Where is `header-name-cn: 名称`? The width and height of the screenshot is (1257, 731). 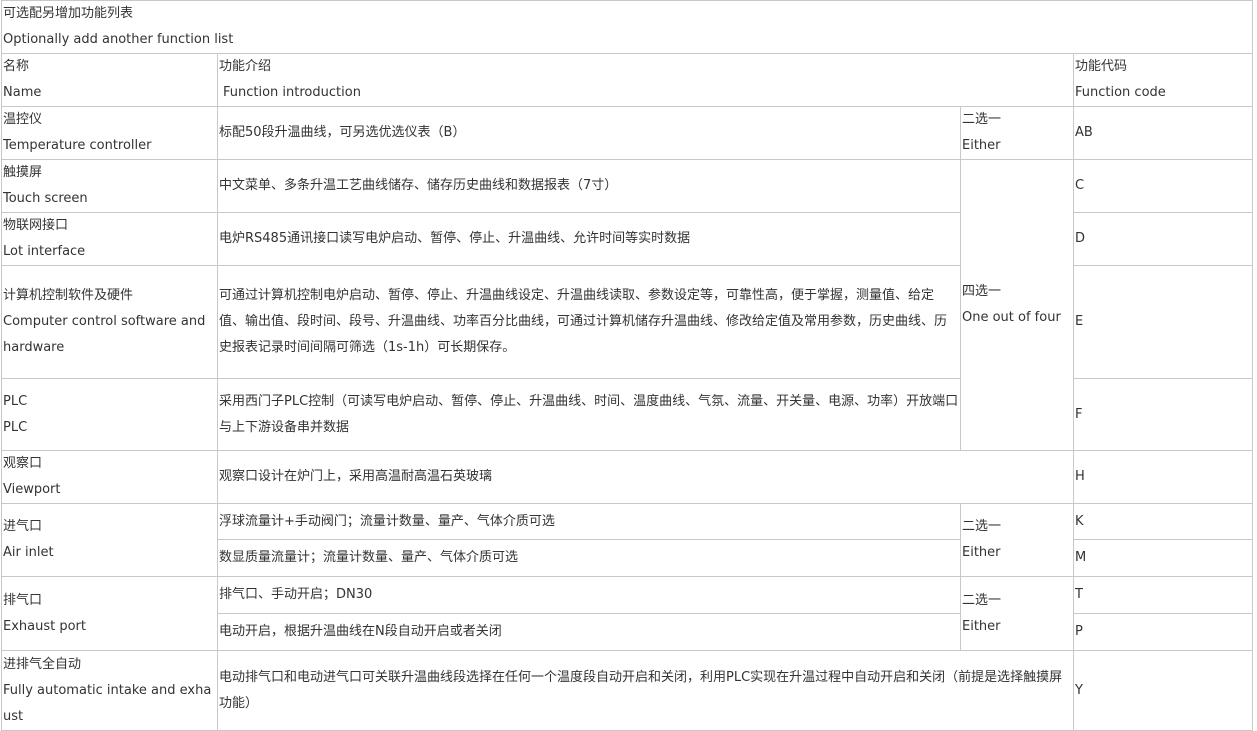
header-name-cn: 名称 is located at coordinates (16, 66).